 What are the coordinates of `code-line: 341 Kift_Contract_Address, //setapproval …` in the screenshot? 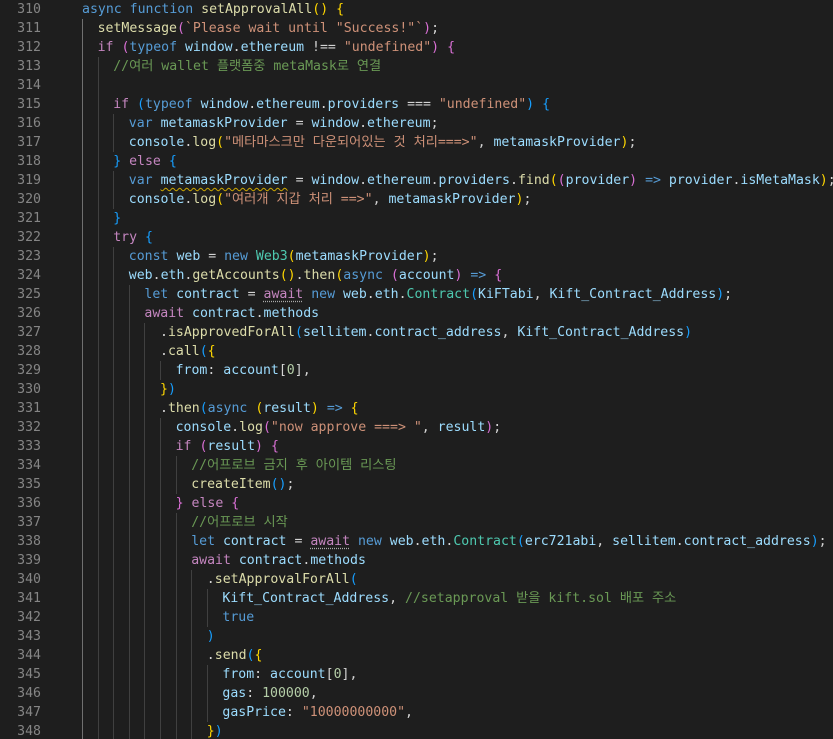 It's located at (416, 598).